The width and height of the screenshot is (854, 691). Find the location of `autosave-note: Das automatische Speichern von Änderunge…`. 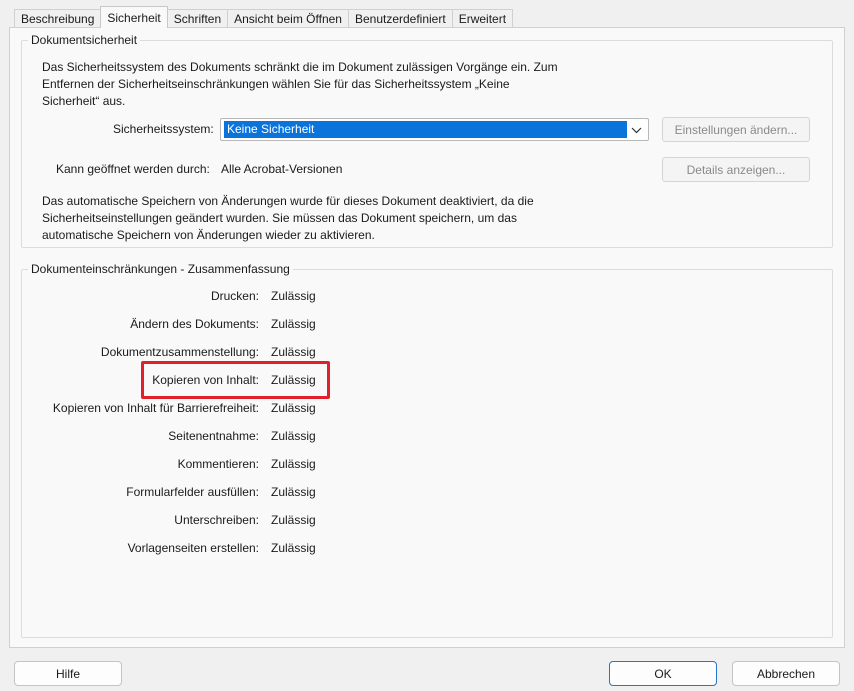

autosave-note: Das automatische Speichern von Änderunge… is located at coordinates (288, 218).